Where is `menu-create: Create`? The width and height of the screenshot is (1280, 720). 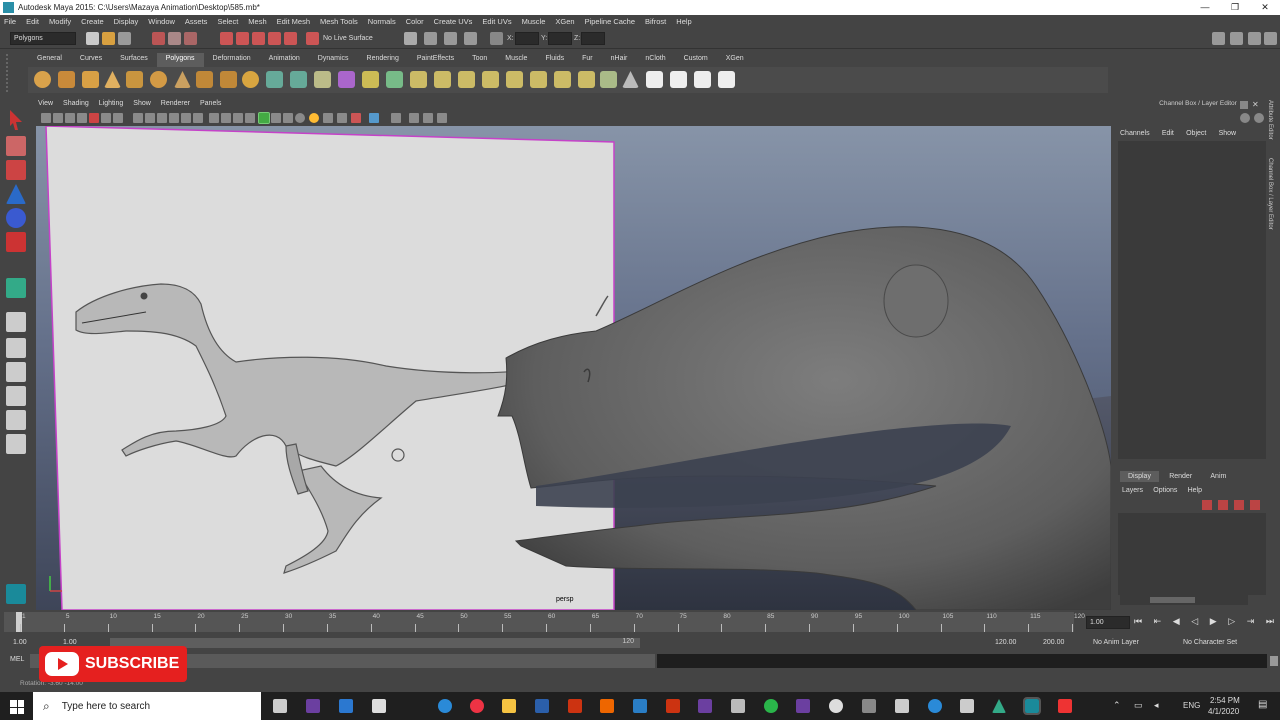
menu-create: Create is located at coordinates (92, 21).